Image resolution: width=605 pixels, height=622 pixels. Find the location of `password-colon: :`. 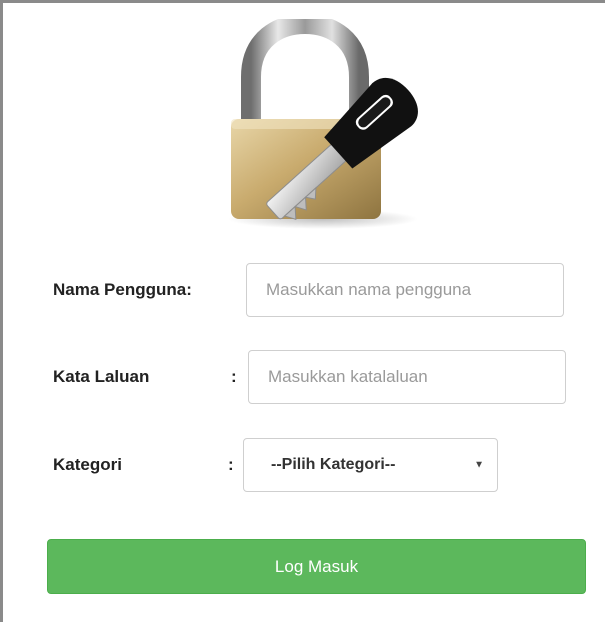

password-colon: : is located at coordinates (234, 376).